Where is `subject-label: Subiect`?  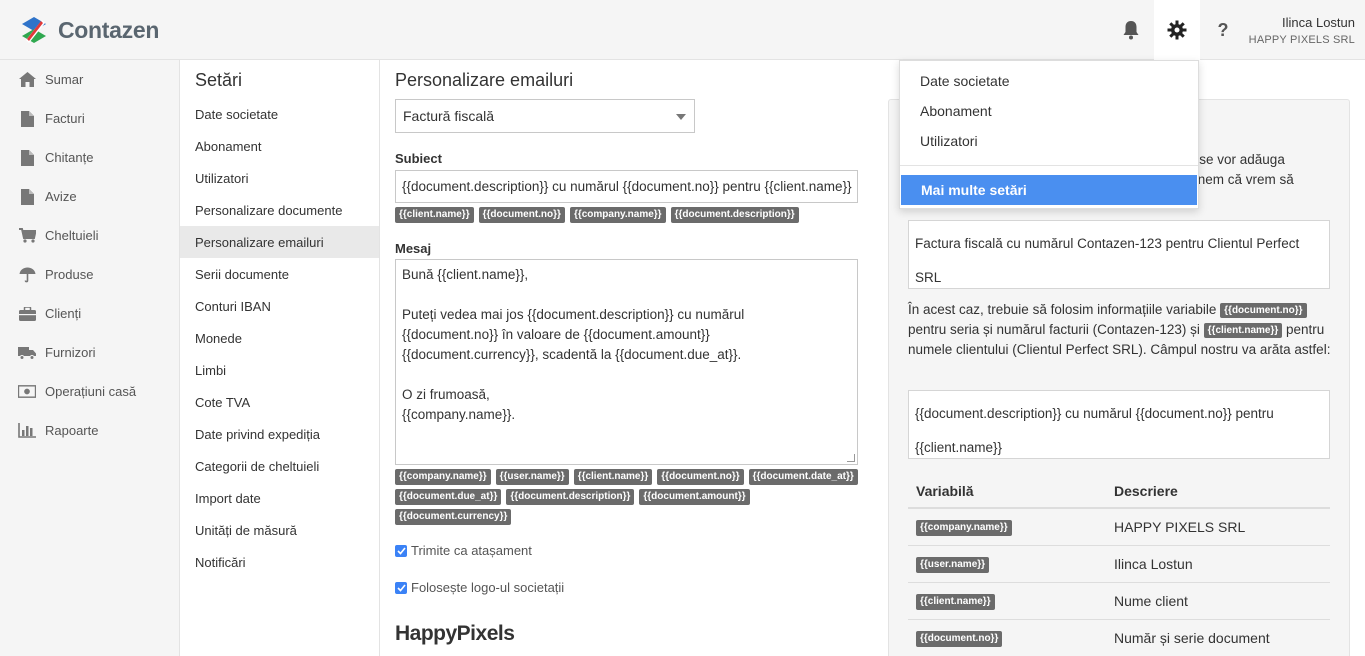 subject-label: Subiect is located at coordinates (418, 158).